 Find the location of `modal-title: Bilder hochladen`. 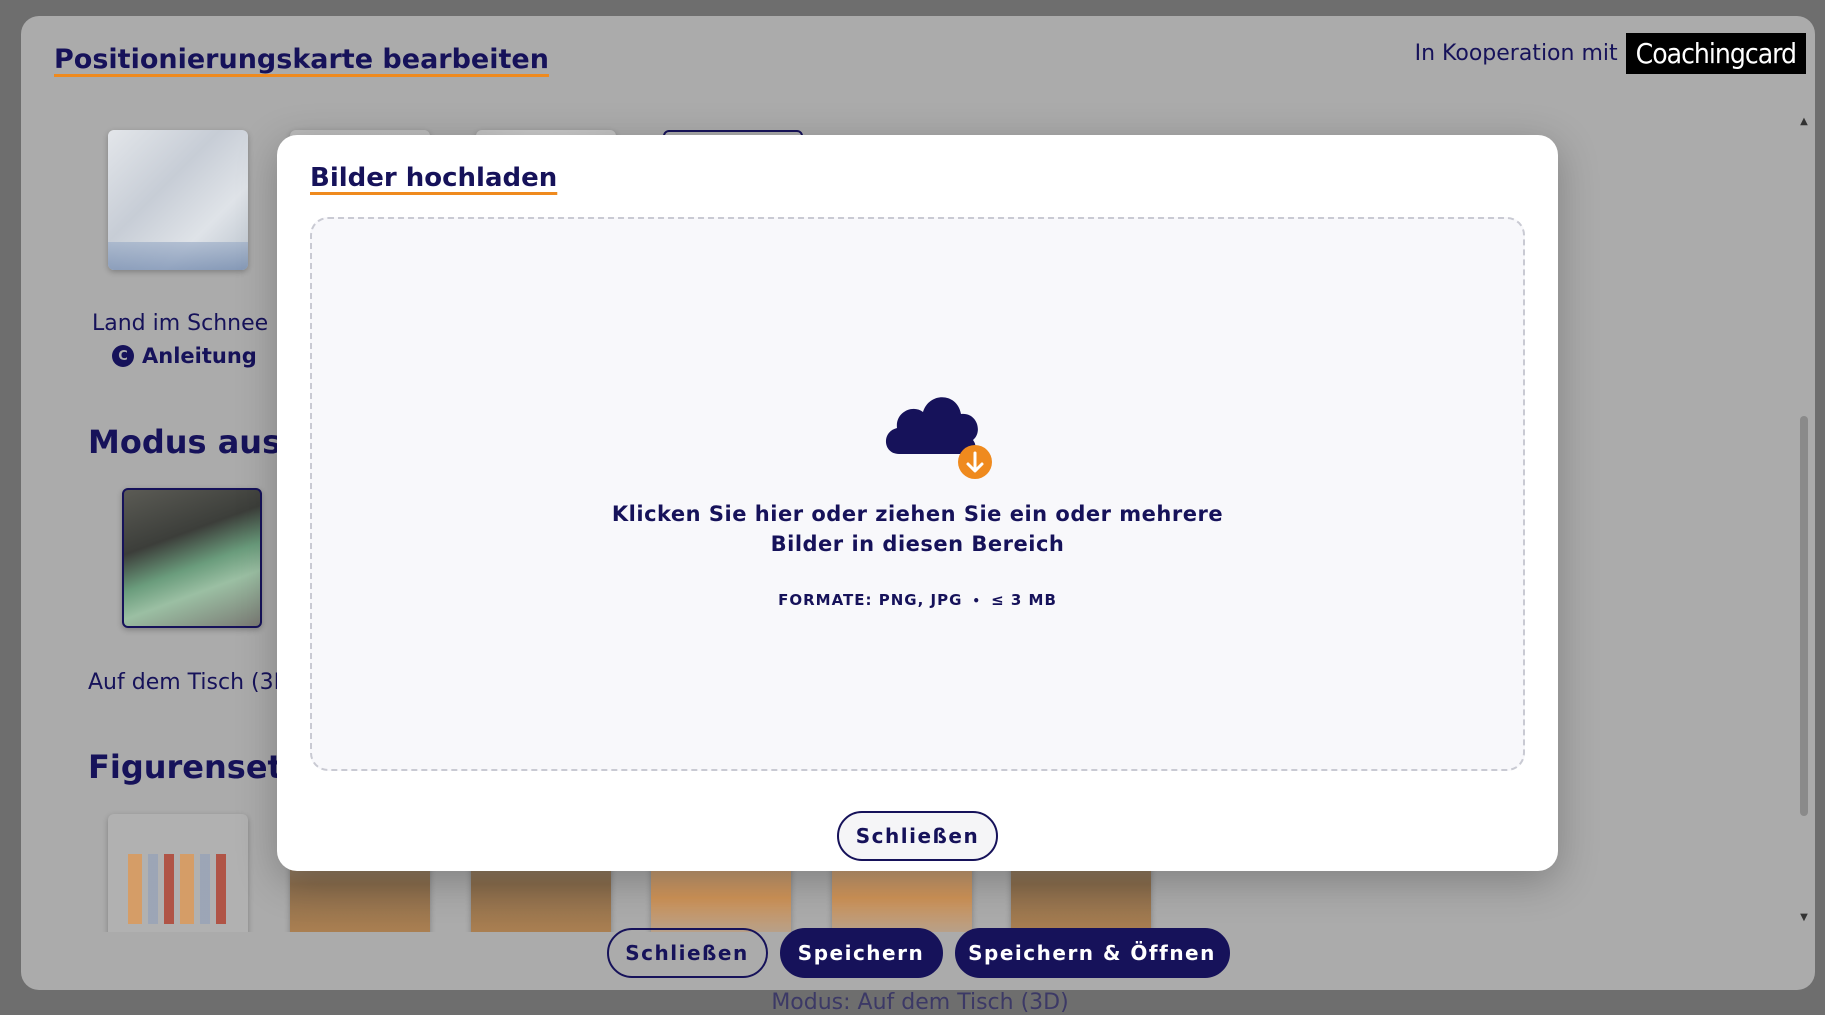

modal-title: Bilder hochladen is located at coordinates (434, 178).